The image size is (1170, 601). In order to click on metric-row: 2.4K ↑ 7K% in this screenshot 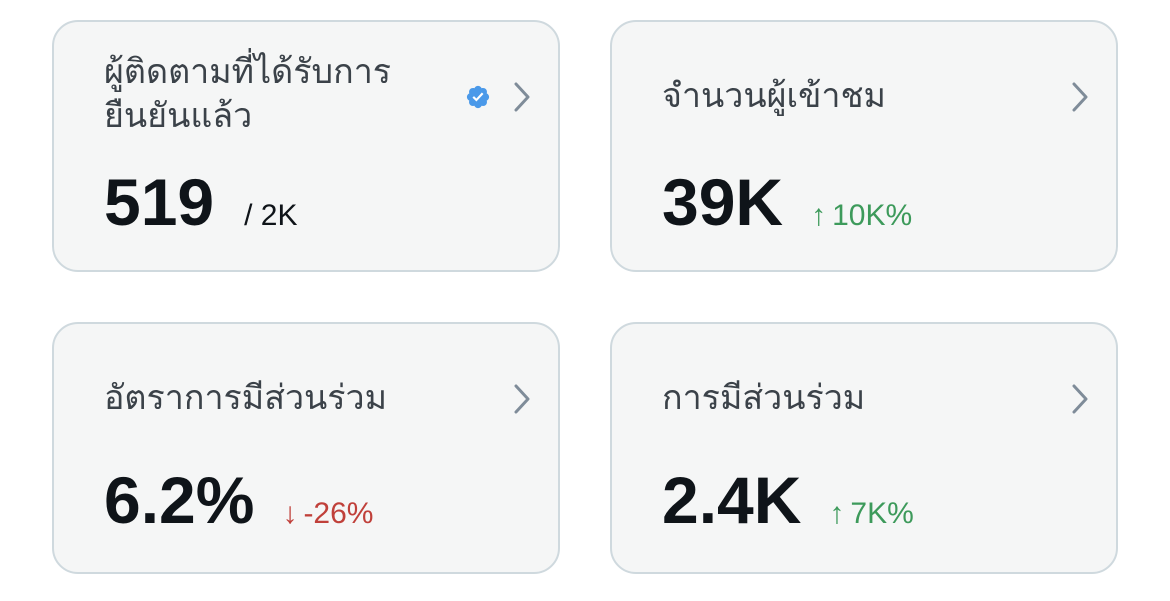, I will do `click(788, 500)`.